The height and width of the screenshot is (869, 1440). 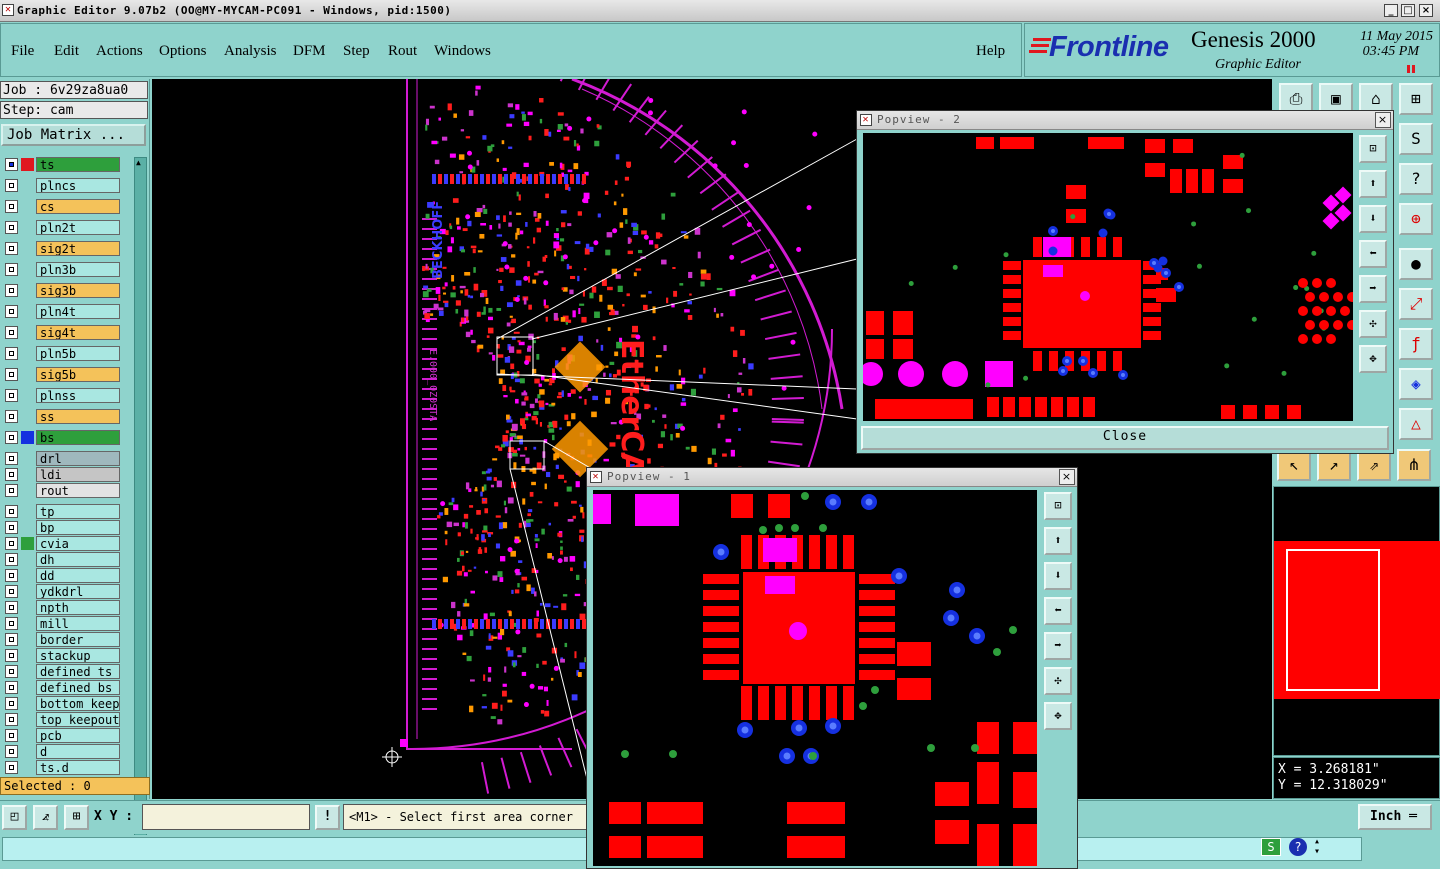 I want to click on layer-name: tp, so click(x=78, y=511).